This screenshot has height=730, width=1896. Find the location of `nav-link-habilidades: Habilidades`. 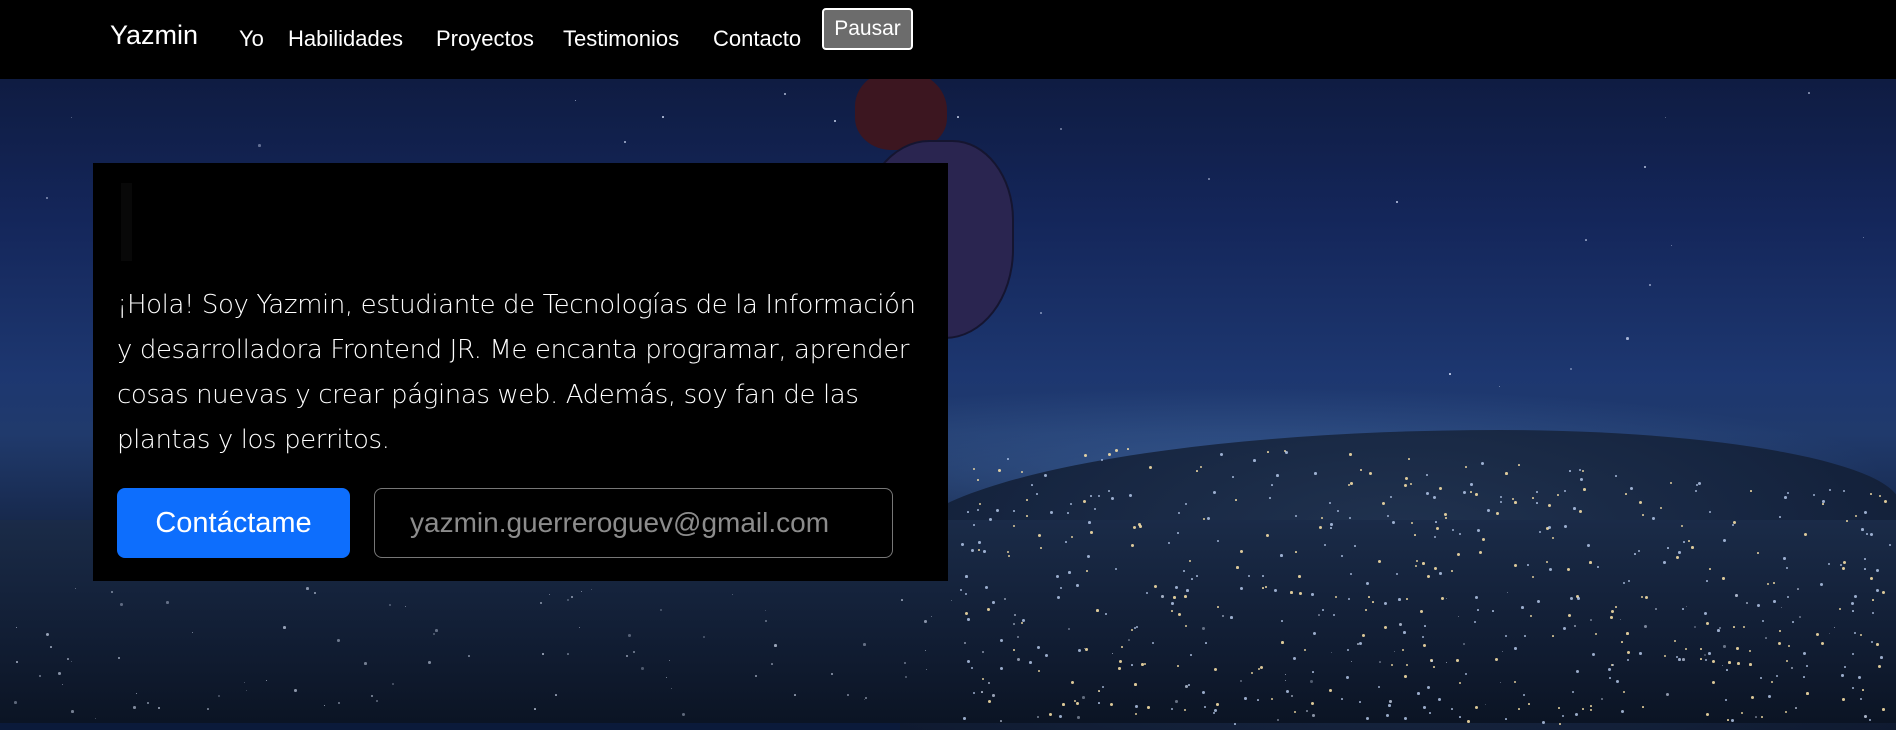

nav-link-habilidades: Habilidades is located at coordinates (345, 39).